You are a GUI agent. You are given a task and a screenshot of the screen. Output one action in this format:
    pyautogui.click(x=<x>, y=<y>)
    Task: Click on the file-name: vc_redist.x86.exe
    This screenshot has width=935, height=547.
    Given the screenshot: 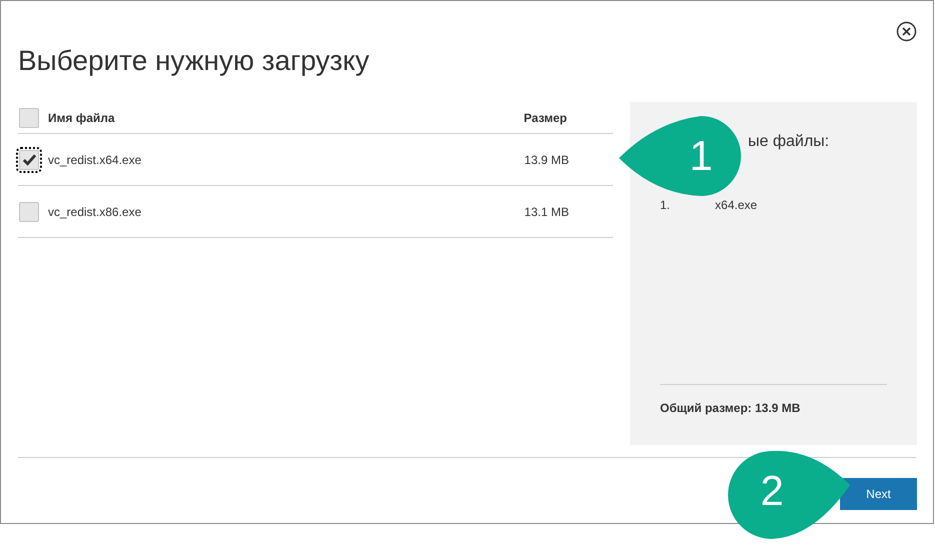 What is the action you would take?
    pyautogui.click(x=95, y=212)
    